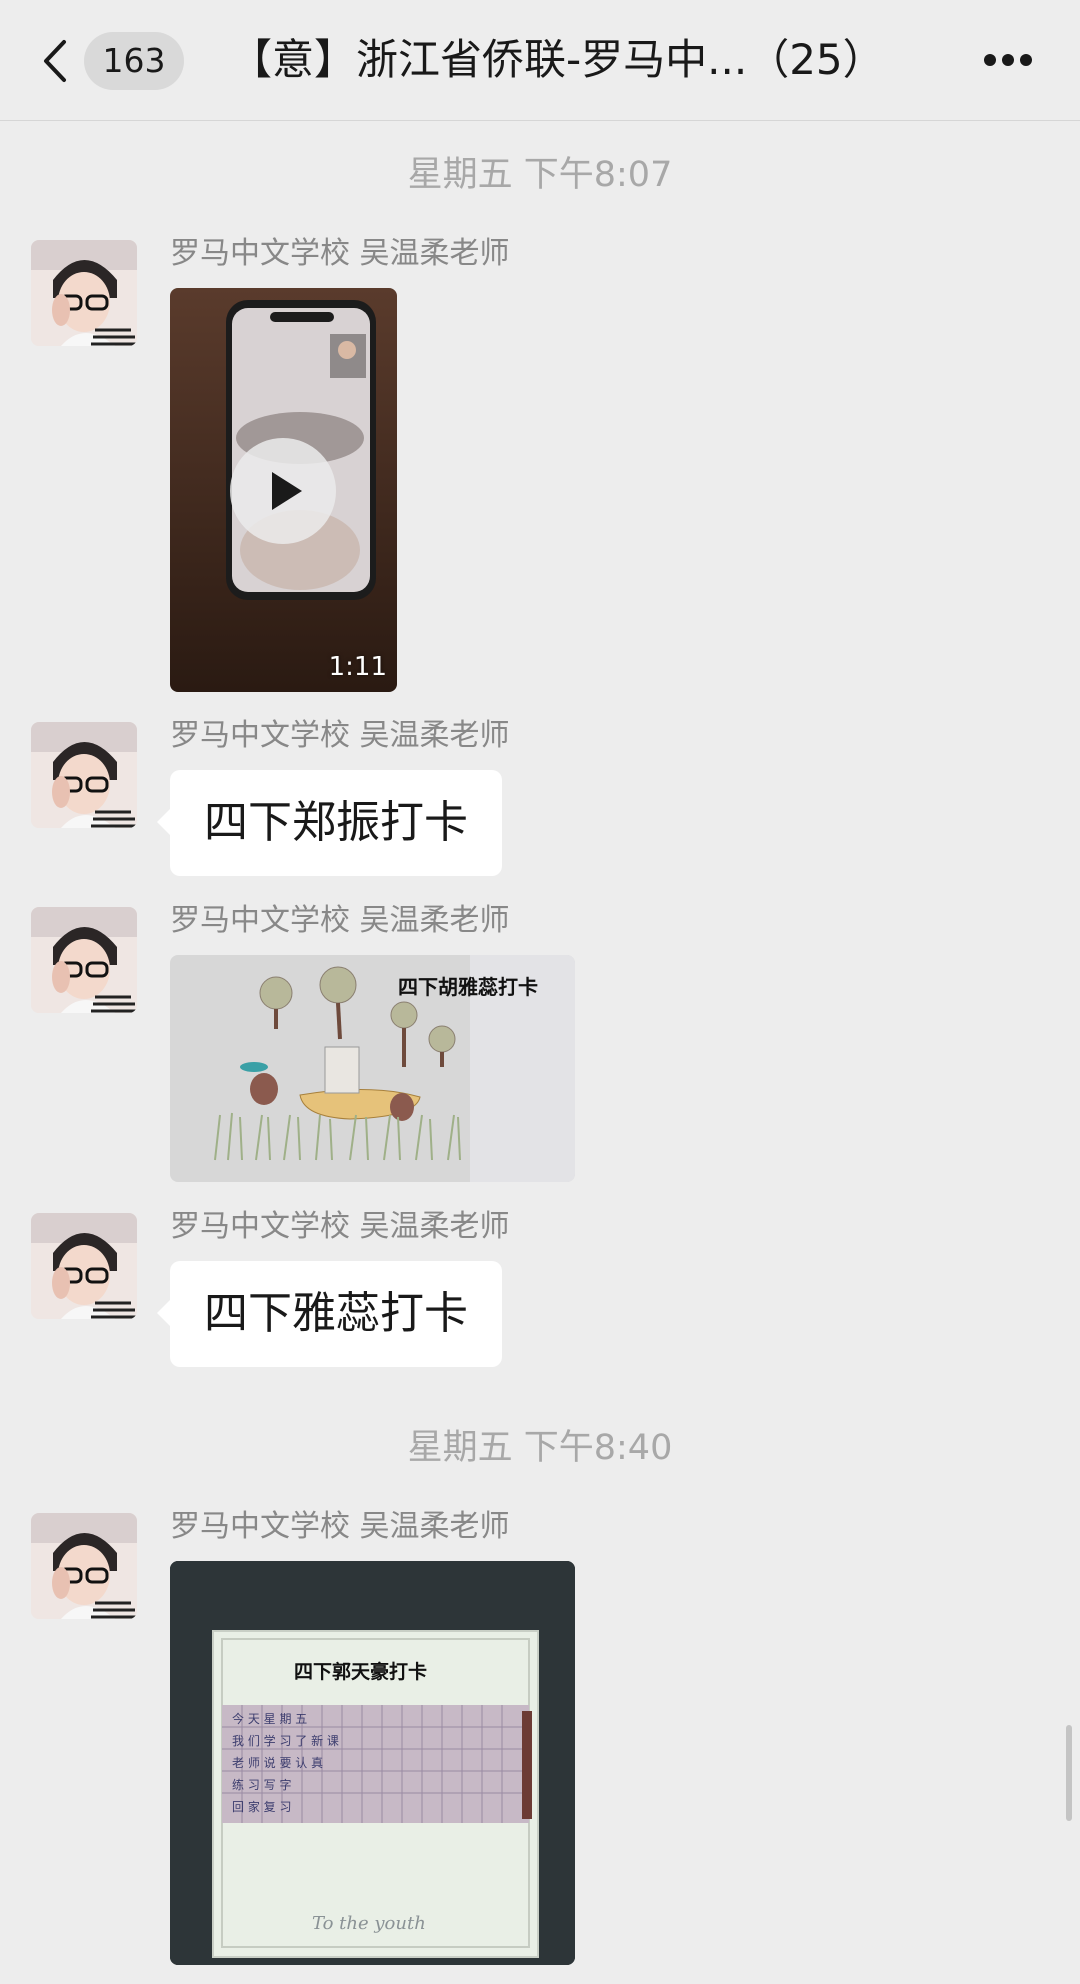 The width and height of the screenshot is (1080, 1984). What do you see at coordinates (1008, 61) in the screenshot?
I see `more-dots-icon` at bounding box center [1008, 61].